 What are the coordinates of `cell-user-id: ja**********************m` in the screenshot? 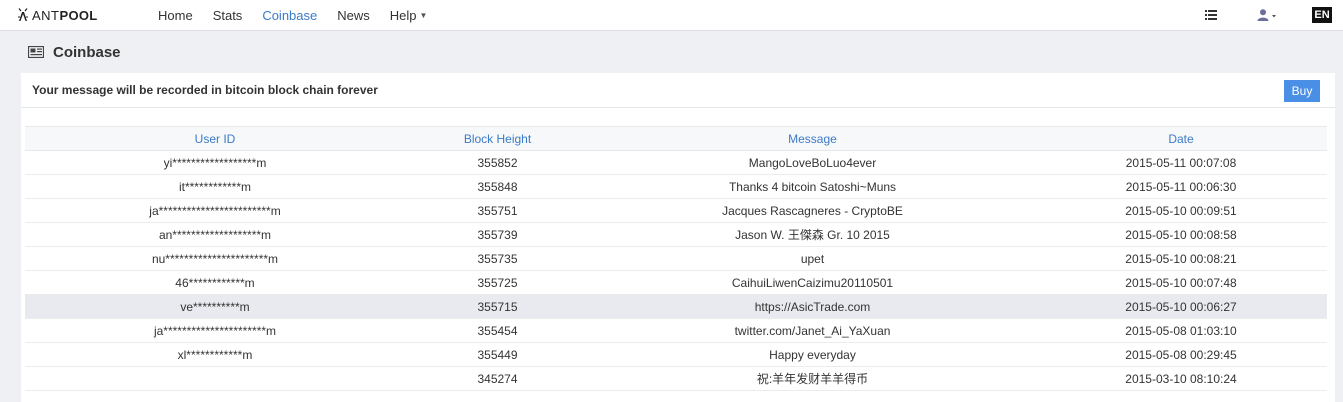 It's located at (215, 330).